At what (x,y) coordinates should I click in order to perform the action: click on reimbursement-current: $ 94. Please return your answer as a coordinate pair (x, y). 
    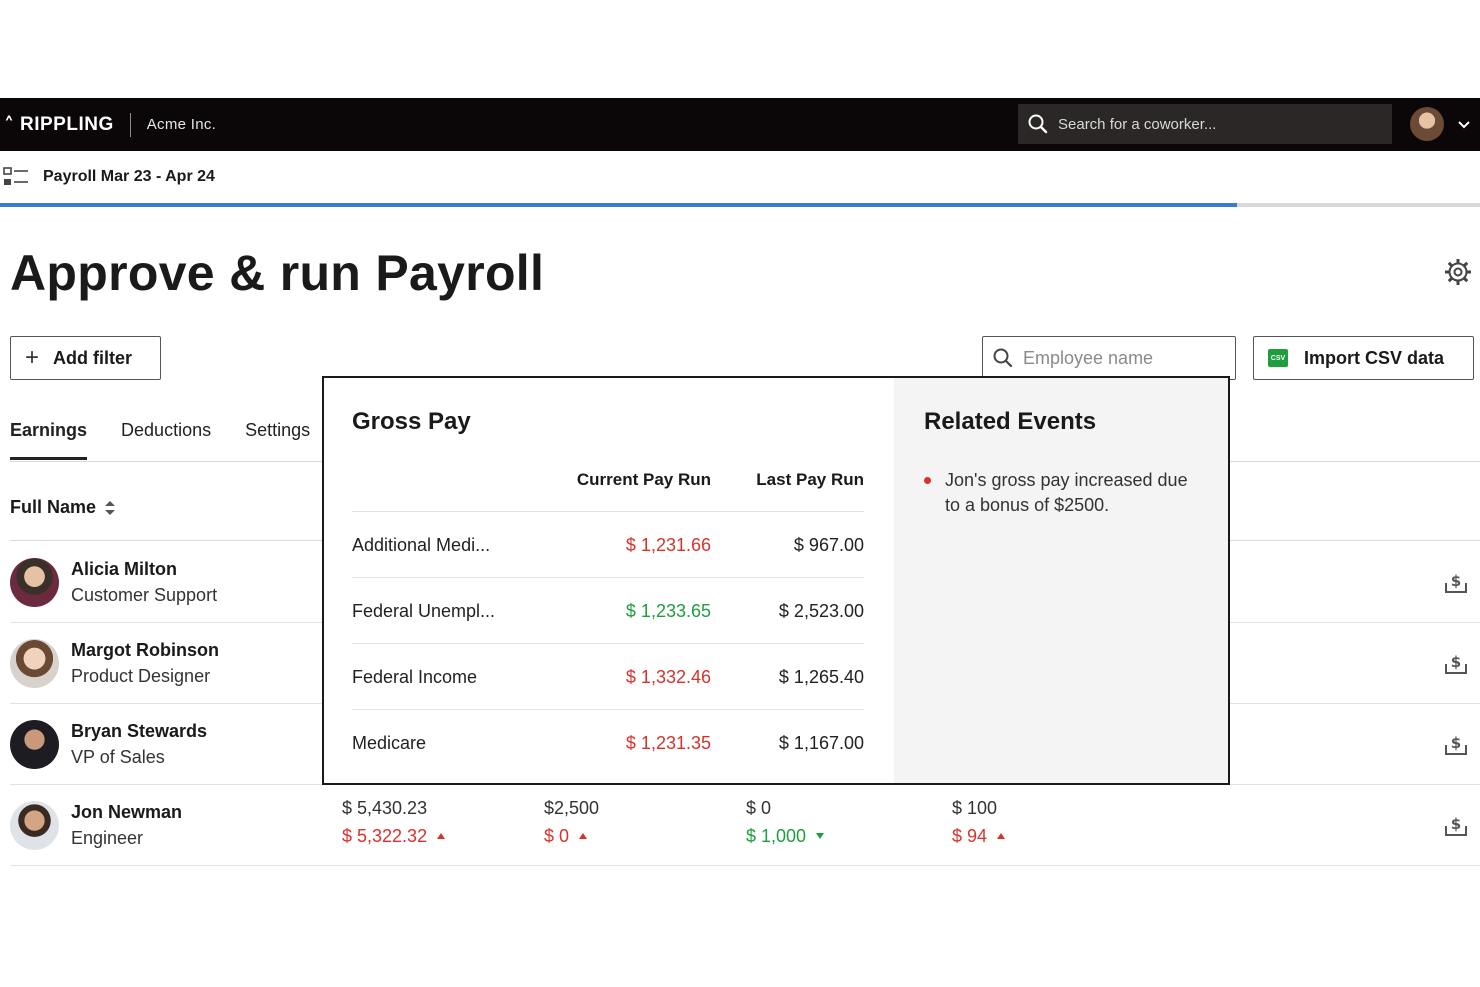
    Looking at the image, I should click on (979, 836).